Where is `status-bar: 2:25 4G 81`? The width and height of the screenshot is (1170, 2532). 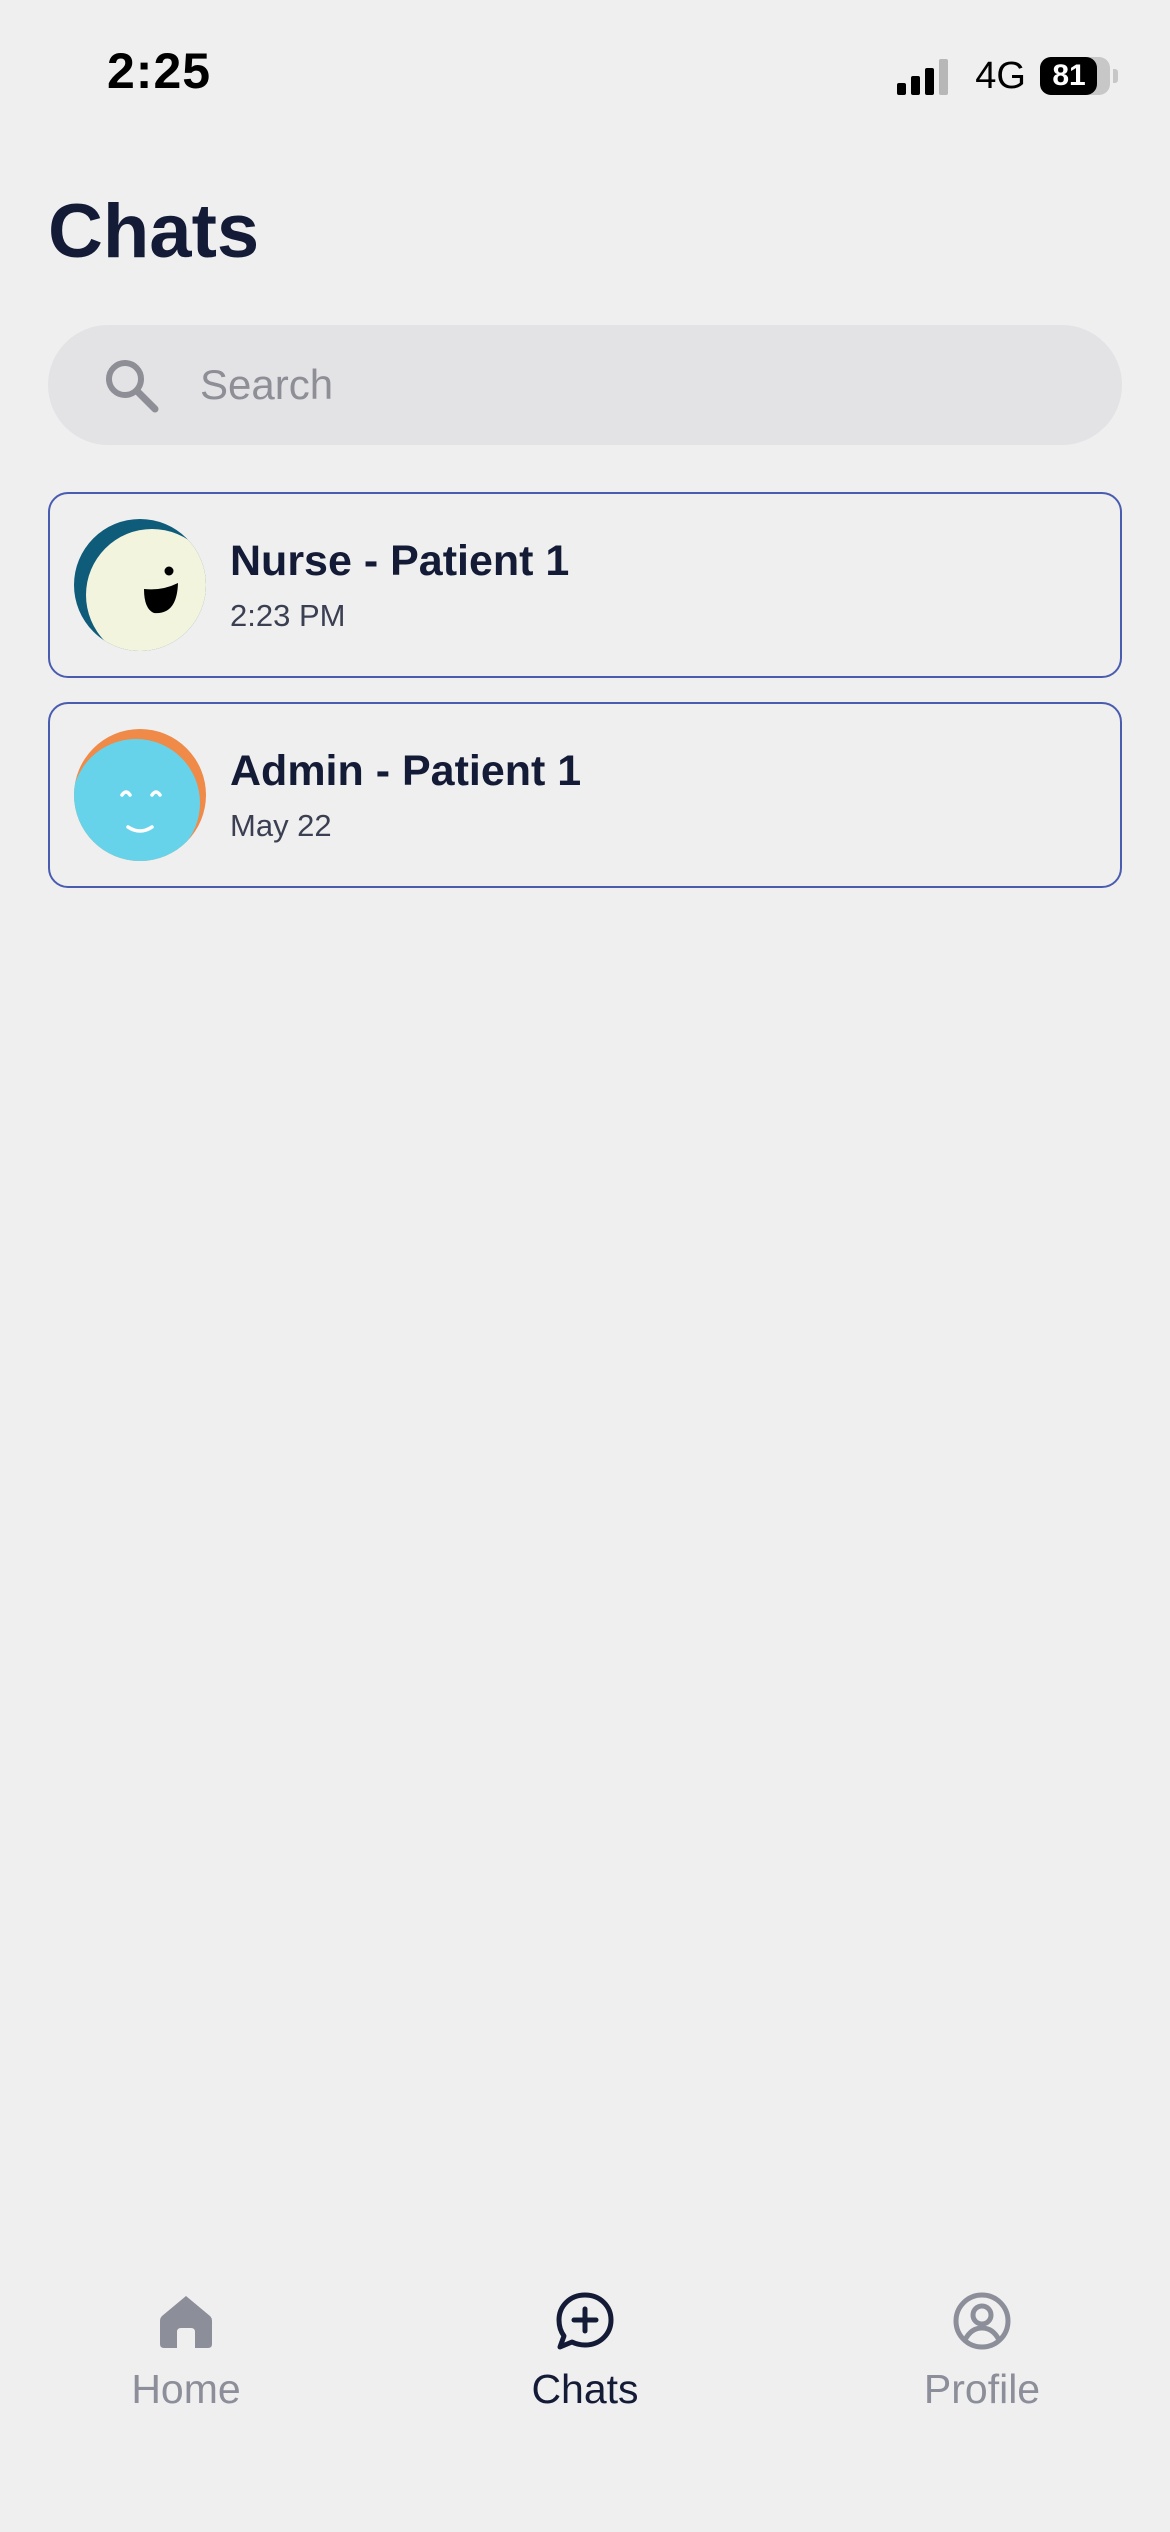
status-bar: 2:25 4G 81 is located at coordinates (585, 75).